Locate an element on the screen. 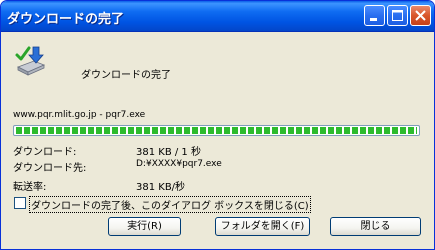 This screenshot has height=250, width=435. close-x-icon is located at coordinates (420, 15).